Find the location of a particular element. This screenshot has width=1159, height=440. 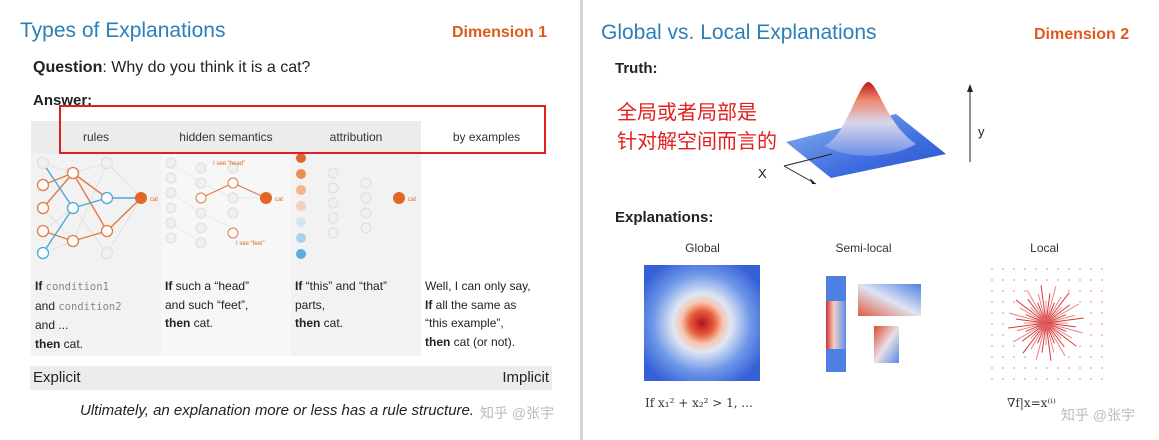

panel-title-semi-local: Semi-local is located at coordinates (863, 248).